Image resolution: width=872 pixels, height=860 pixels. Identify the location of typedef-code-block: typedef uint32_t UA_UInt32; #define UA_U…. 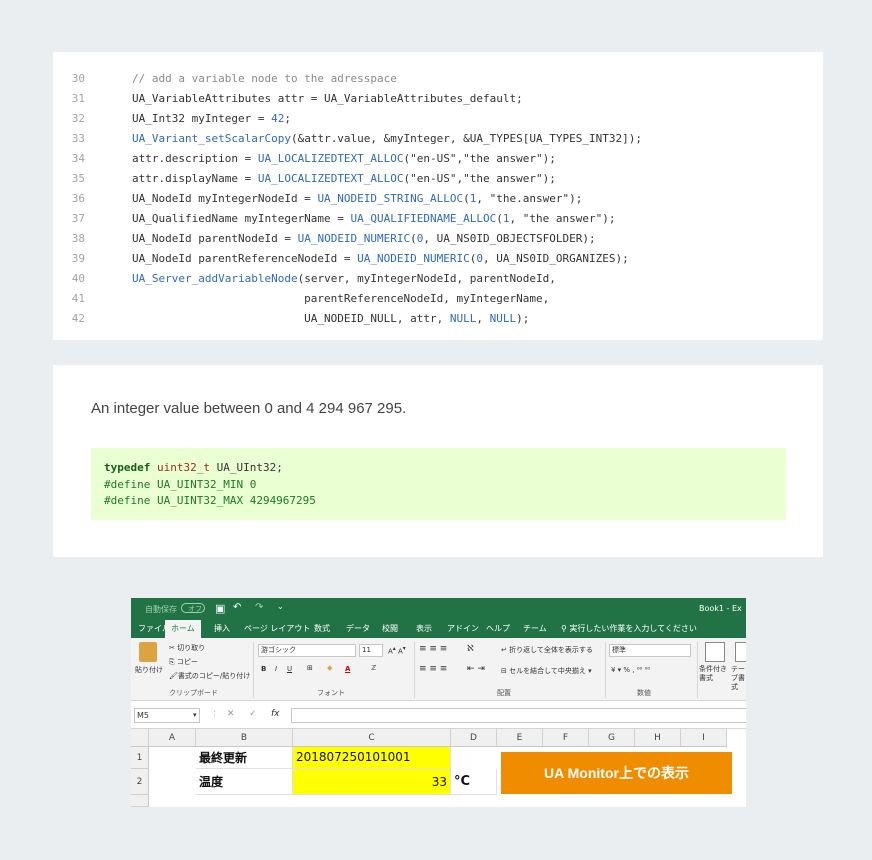
(438, 484).